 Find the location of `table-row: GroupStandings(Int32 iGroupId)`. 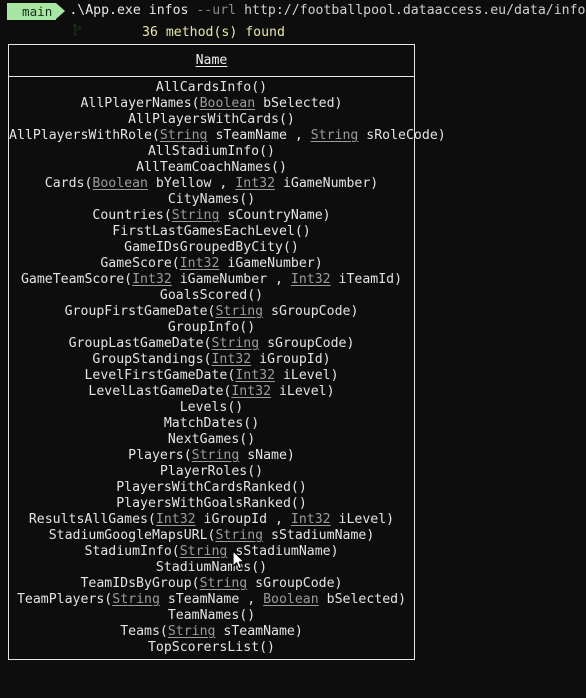

table-row: GroupStandings(Int32 iGroupId) is located at coordinates (211, 360).